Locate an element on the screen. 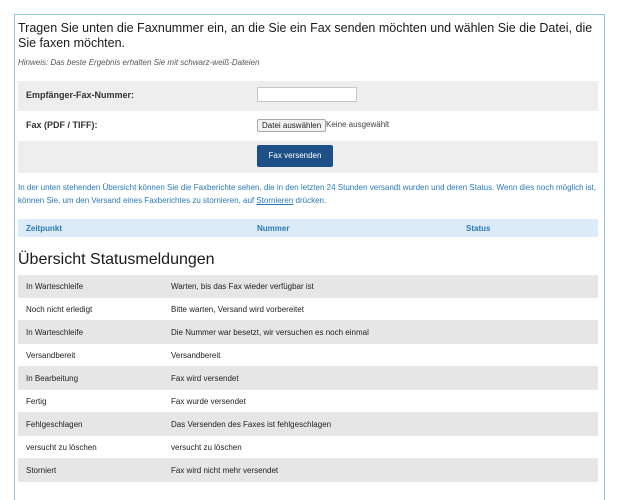  status-name: Fertig is located at coordinates (36, 401).